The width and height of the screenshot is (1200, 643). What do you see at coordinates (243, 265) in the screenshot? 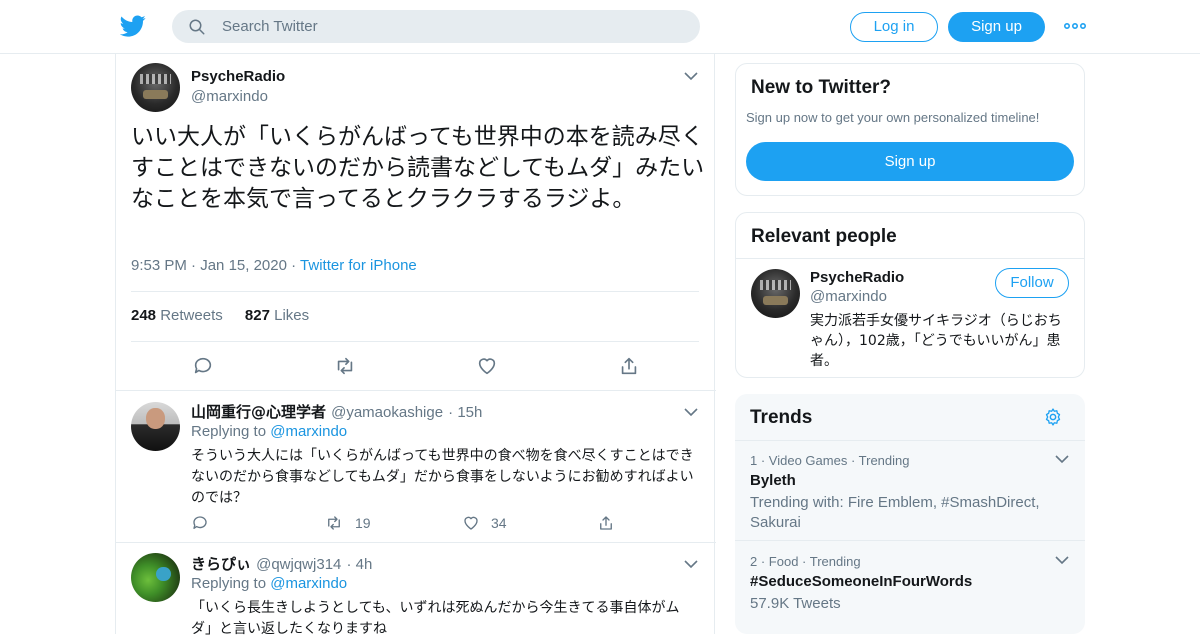
I see `tweet-date: Jan 15, 2020` at bounding box center [243, 265].